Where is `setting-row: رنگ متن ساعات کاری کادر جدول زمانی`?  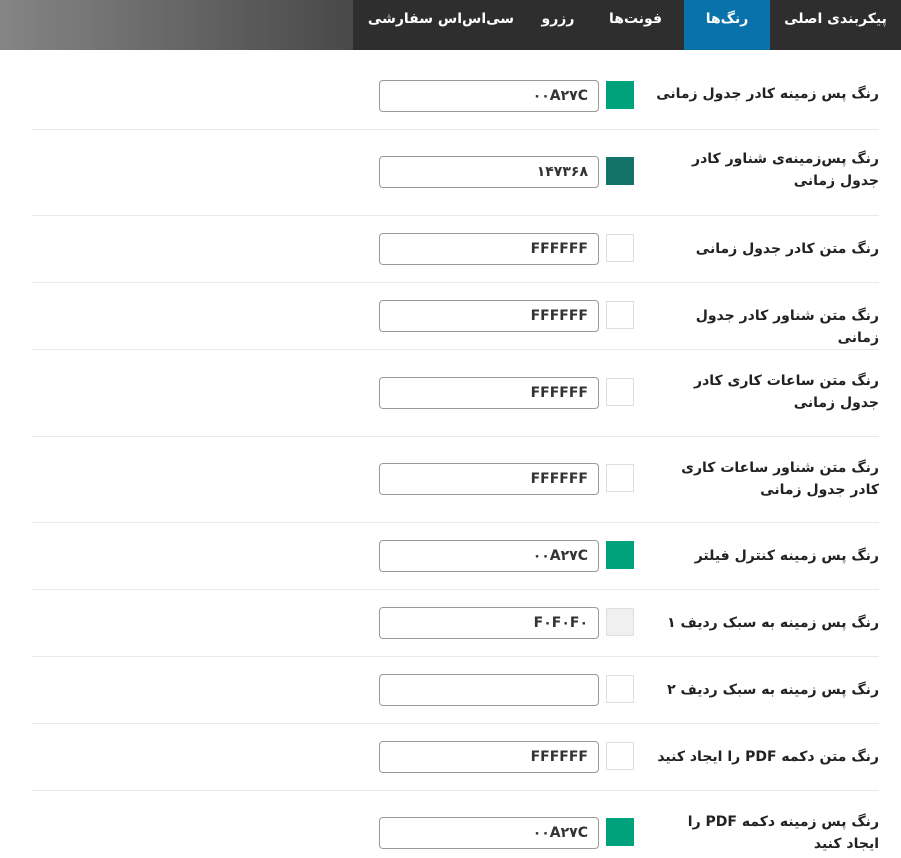 setting-row: رنگ متن ساعات کاری کادر جدول زمانی is located at coordinates (455, 393).